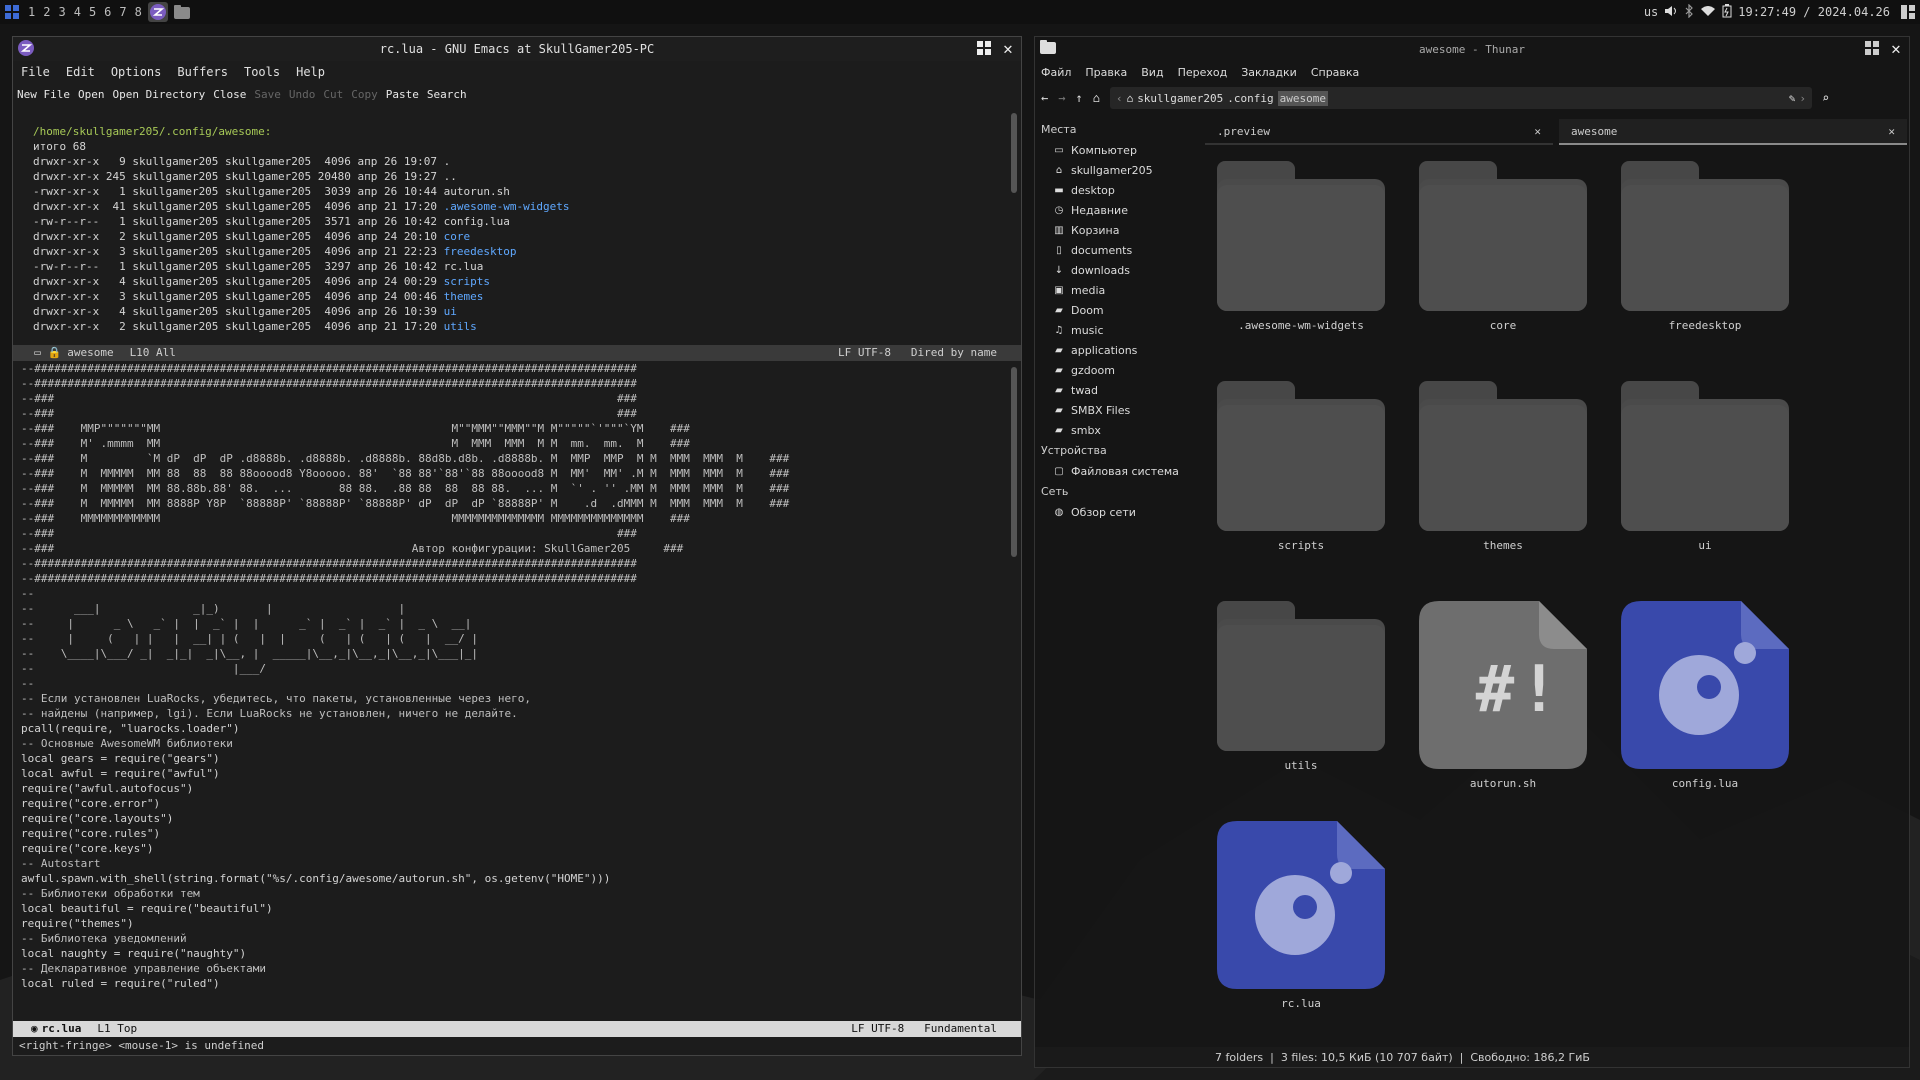 The width and height of the screenshot is (1920, 1080). I want to click on file-item-rc-lua: rc.lua, so click(1301, 921).